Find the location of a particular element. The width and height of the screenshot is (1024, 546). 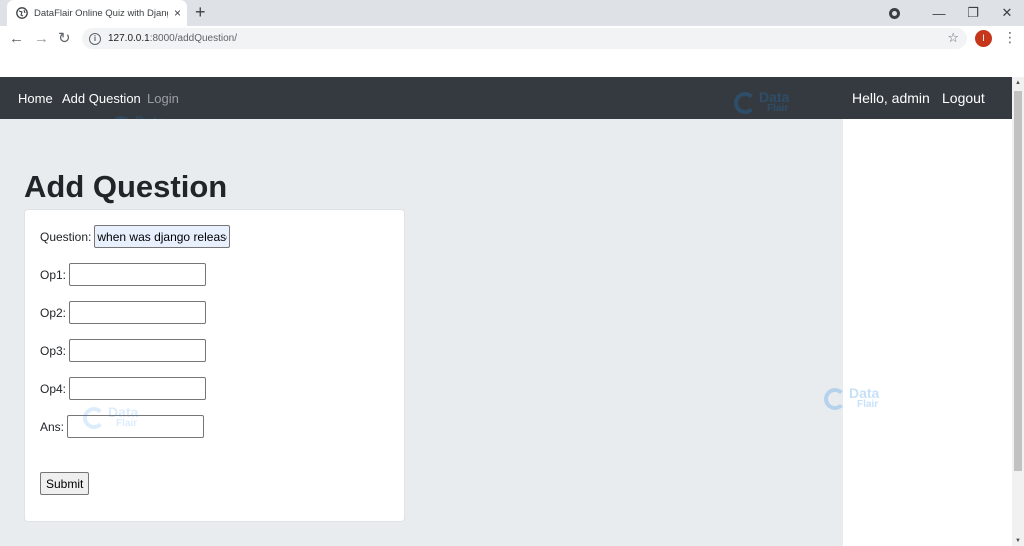

reload-button: ↻ is located at coordinates (64, 38).